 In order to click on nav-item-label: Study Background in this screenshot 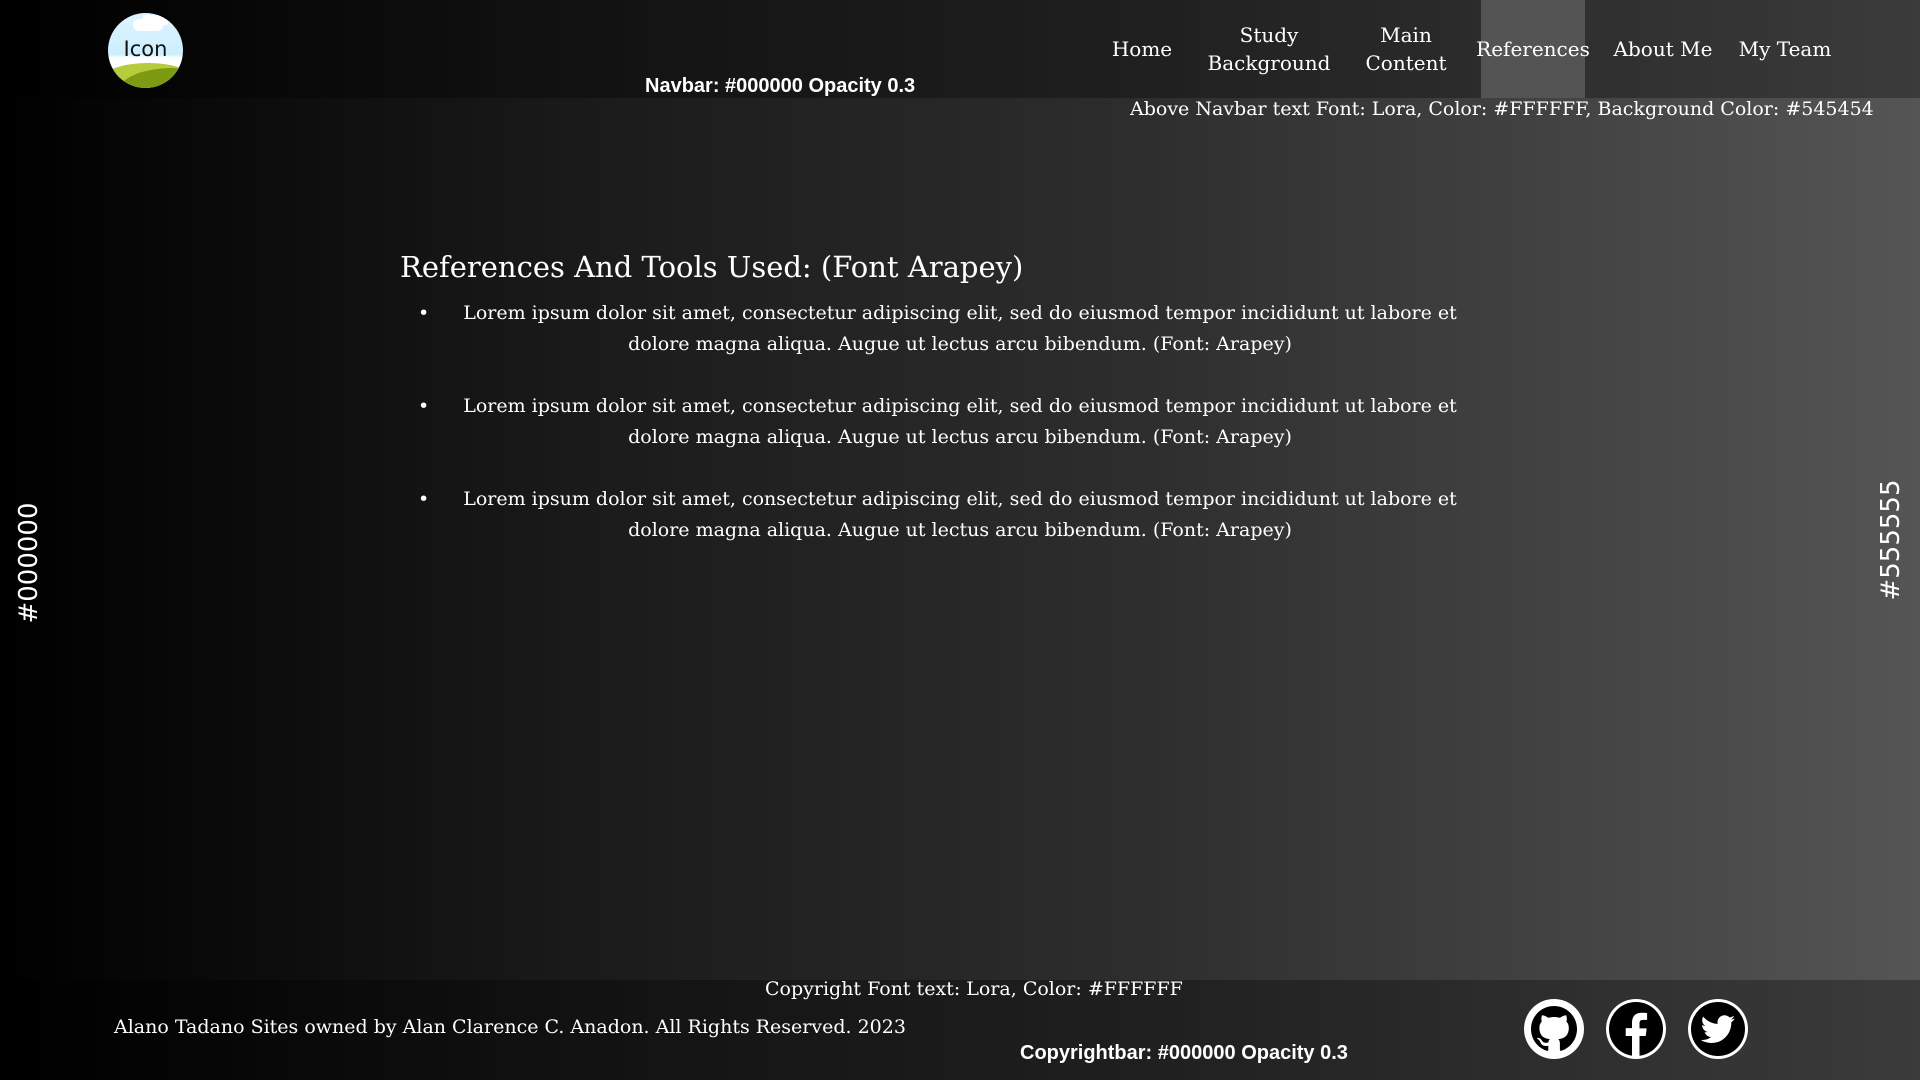, I will do `click(1269, 49)`.